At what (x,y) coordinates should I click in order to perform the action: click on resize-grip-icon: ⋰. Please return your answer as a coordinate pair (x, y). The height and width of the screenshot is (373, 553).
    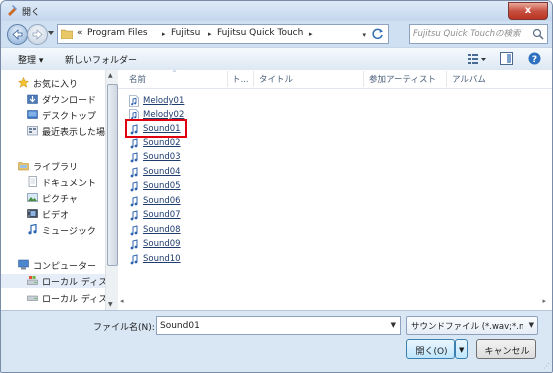
    Looking at the image, I should click on (546, 366).